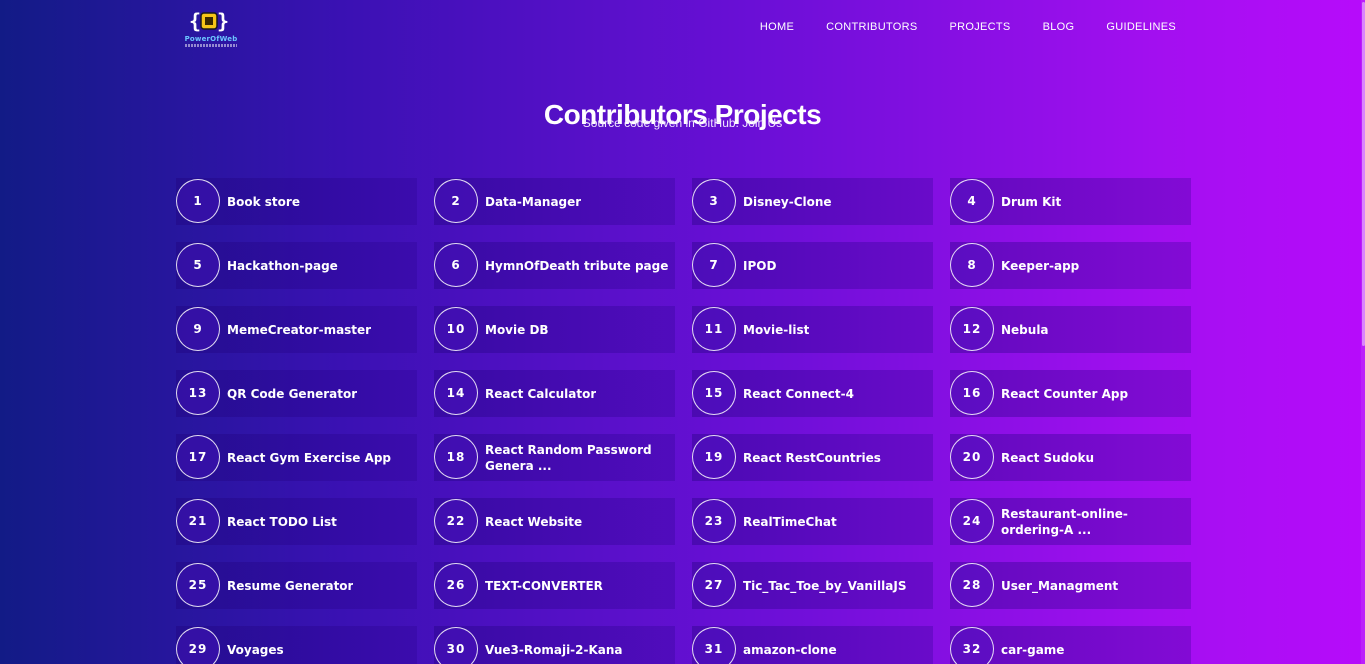 This screenshot has width=1365, height=664. I want to click on project-card: 25 Resume Generator, so click(296, 585).